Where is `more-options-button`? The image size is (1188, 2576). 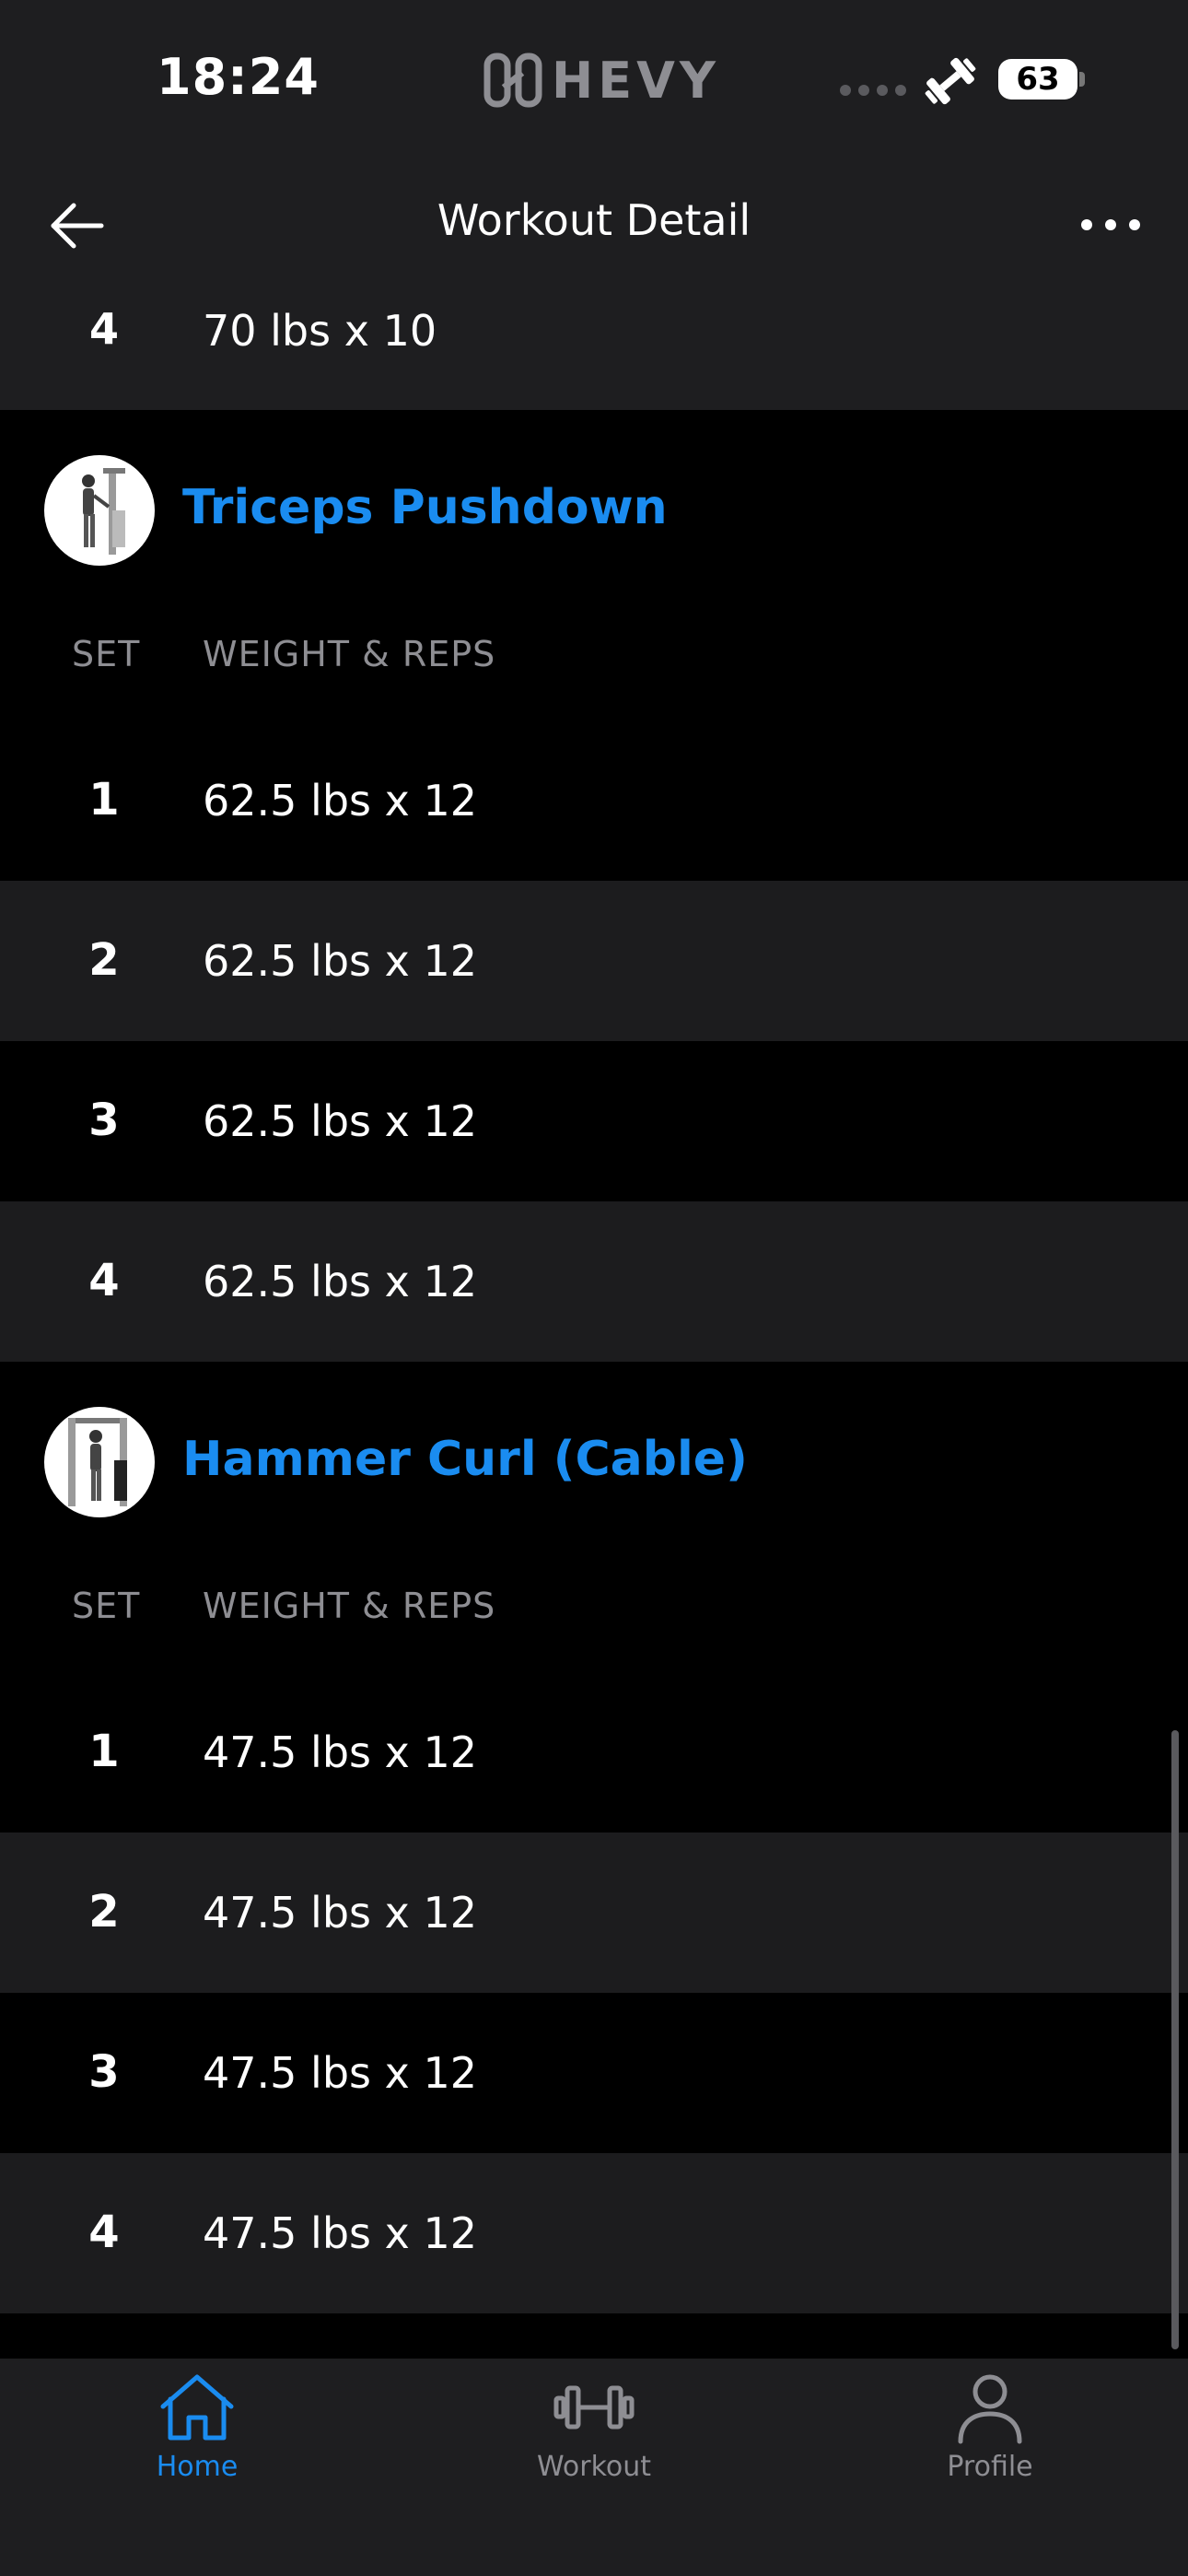
more-options-button is located at coordinates (1110, 224).